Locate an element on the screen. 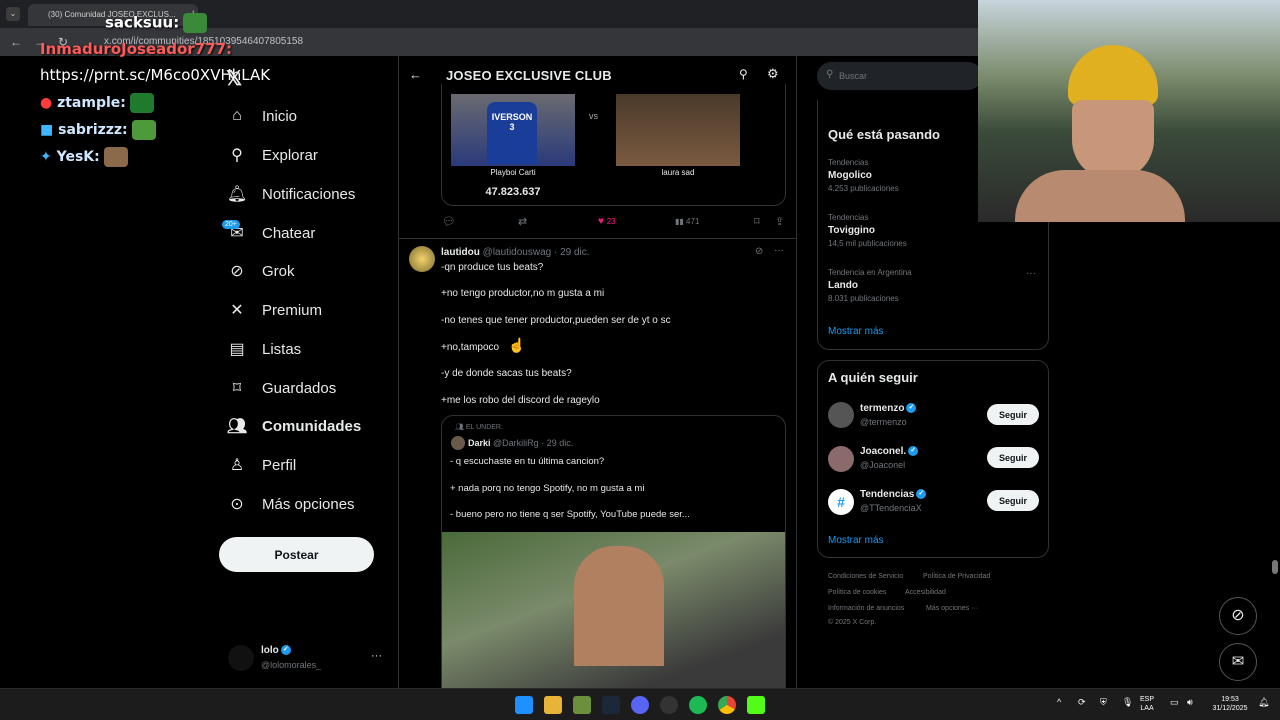  tweet-author-handle: @lautidouswag is located at coordinates (517, 252).